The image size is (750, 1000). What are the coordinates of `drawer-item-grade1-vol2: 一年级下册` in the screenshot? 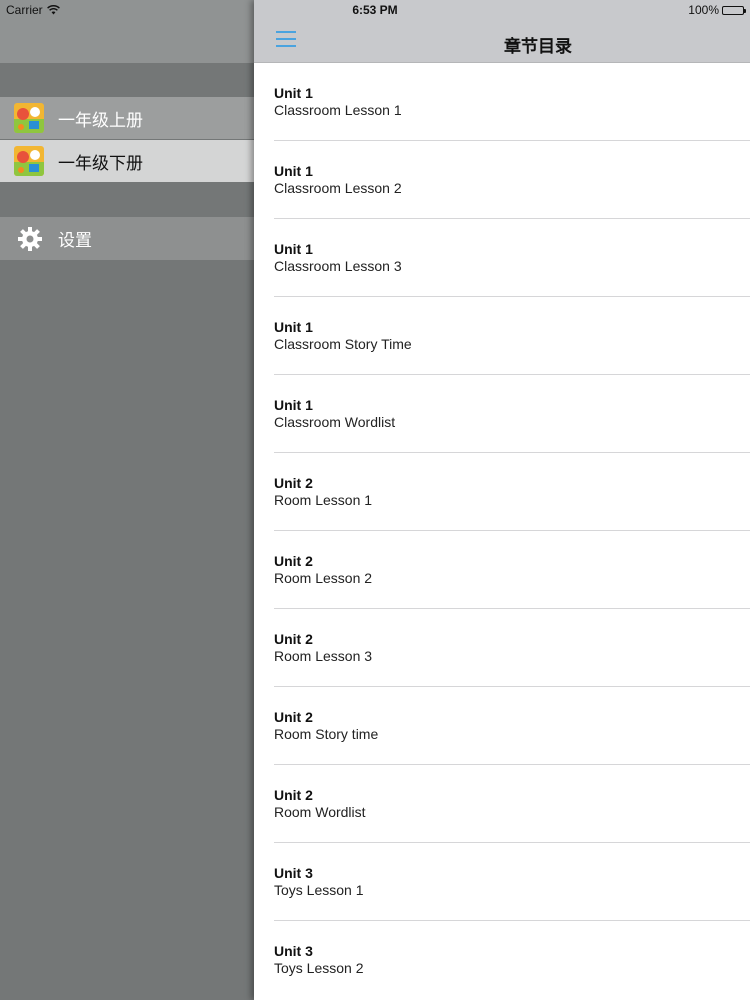 It's located at (127, 161).